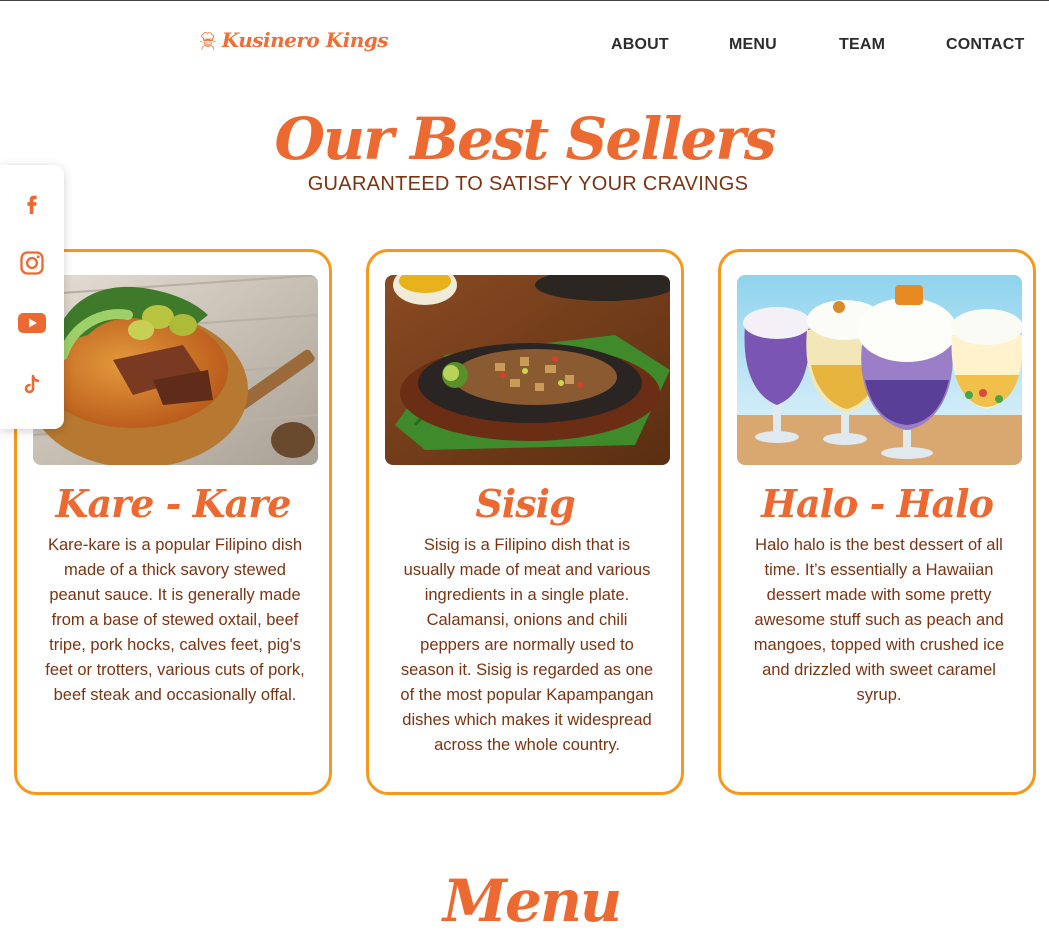  Describe the element at coordinates (862, 45) in the screenshot. I see `nav-team-link: TEAM` at that location.